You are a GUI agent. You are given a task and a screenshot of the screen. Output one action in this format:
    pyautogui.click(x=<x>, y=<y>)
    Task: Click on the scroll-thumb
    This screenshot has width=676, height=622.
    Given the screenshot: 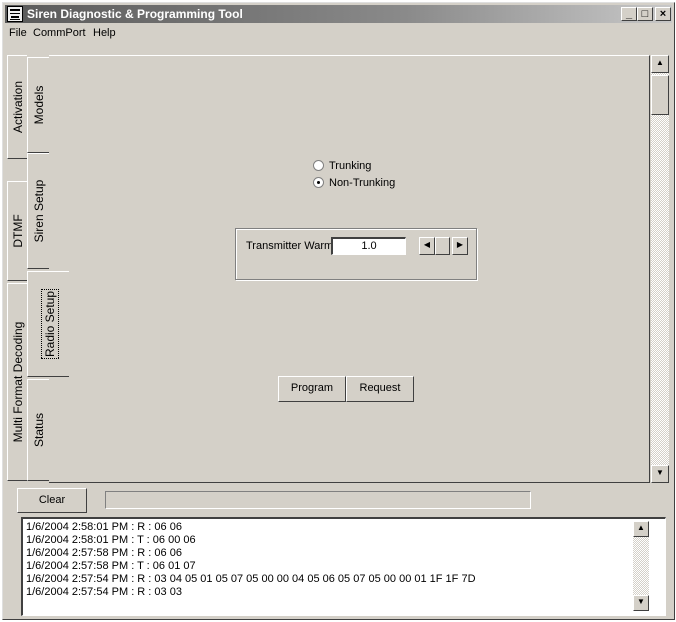 What is the action you would take?
    pyautogui.click(x=442, y=246)
    